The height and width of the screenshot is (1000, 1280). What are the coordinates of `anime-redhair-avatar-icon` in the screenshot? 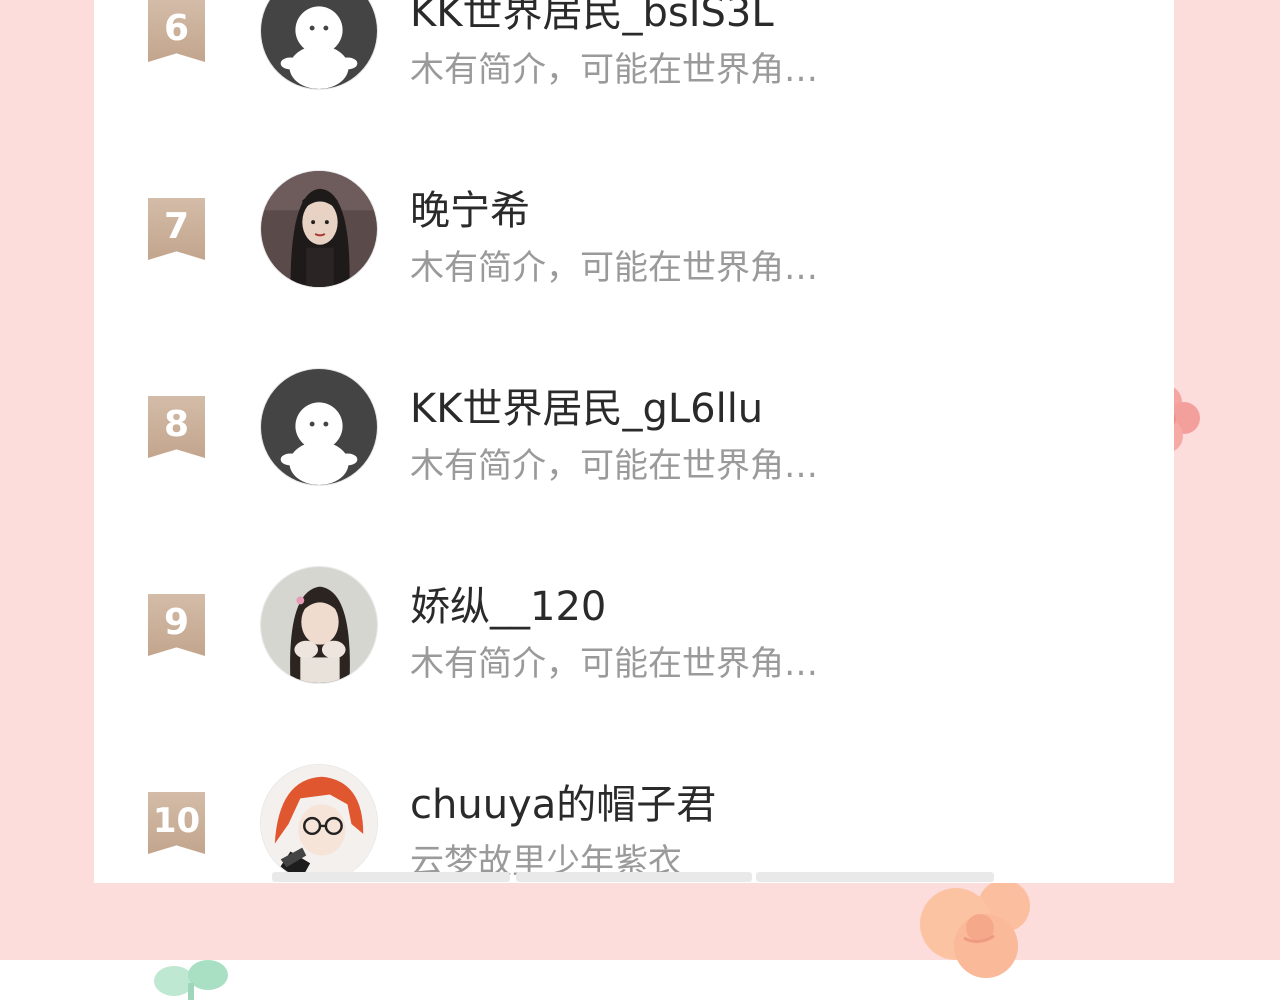 It's located at (319, 823).